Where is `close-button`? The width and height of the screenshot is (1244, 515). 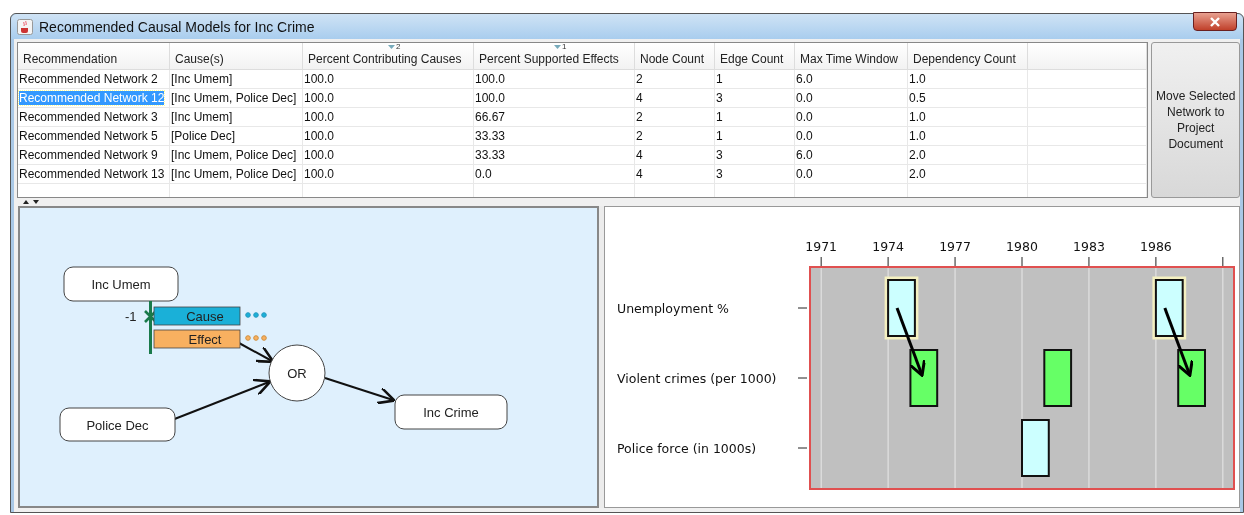
close-button is located at coordinates (1215, 21).